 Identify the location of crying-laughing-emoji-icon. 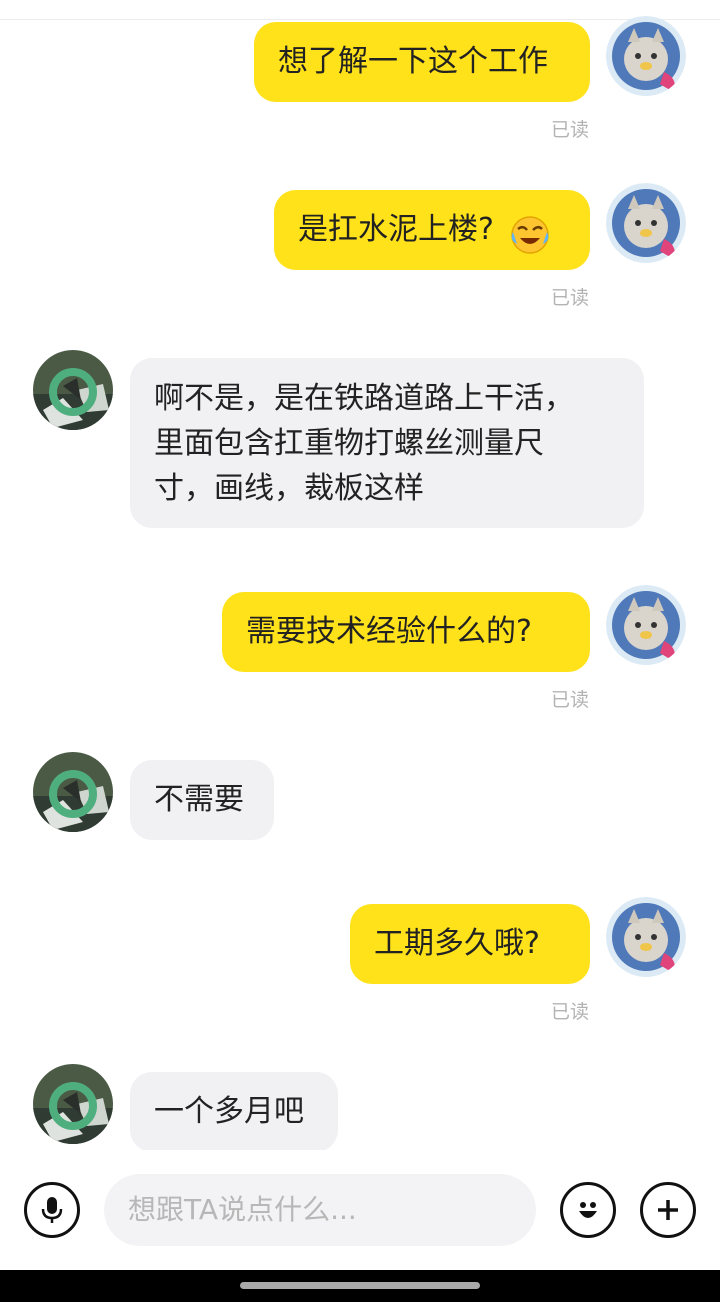
(530, 230).